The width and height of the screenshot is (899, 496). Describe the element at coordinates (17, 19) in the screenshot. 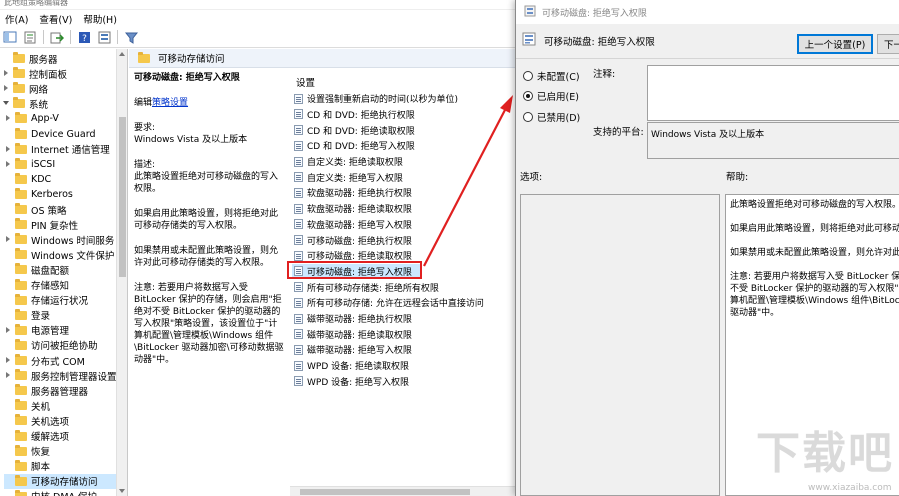

I see `menu-action: 作(A)` at that location.